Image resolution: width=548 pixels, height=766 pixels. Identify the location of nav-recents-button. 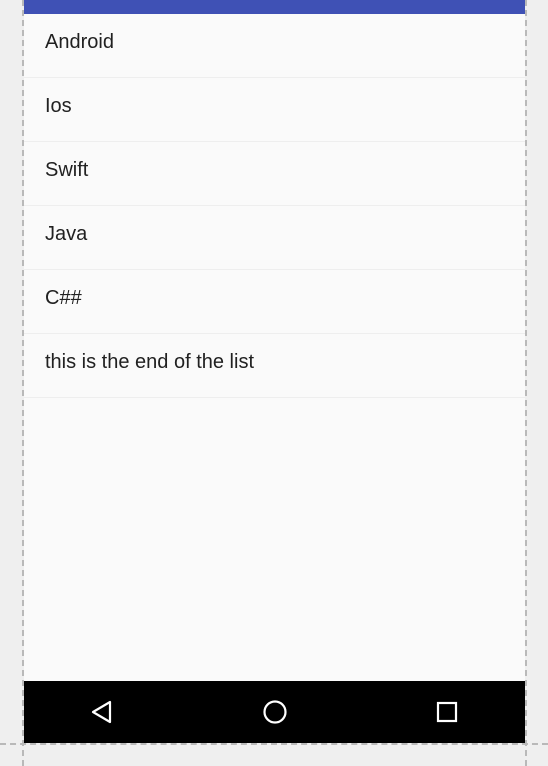
(447, 712).